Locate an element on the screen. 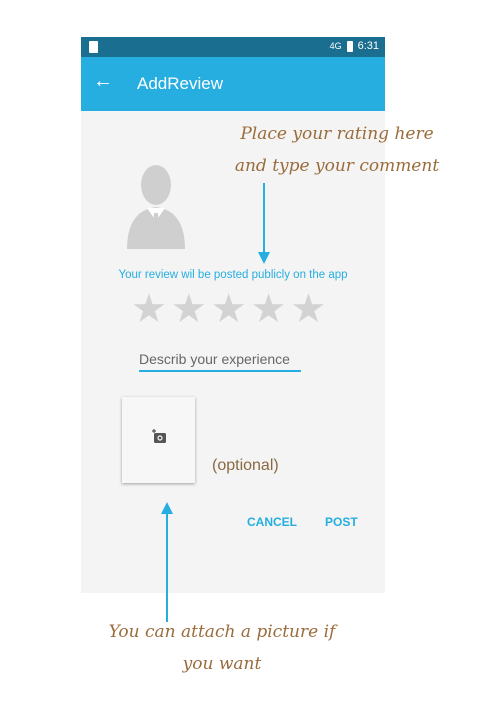 This screenshot has width=478, height=718. page-title: AddReview is located at coordinates (180, 83).